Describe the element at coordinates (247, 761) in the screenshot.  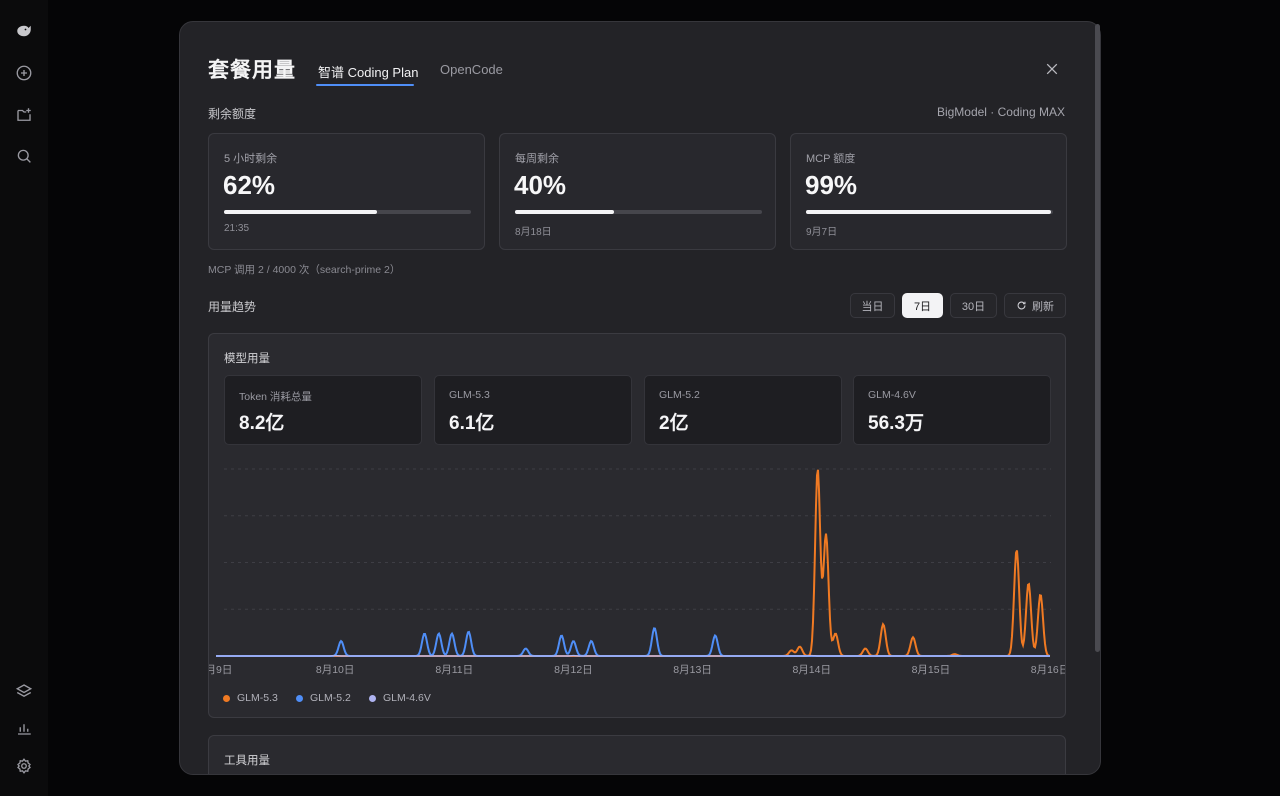
I see `tools-usage-title: 工具用量` at that location.